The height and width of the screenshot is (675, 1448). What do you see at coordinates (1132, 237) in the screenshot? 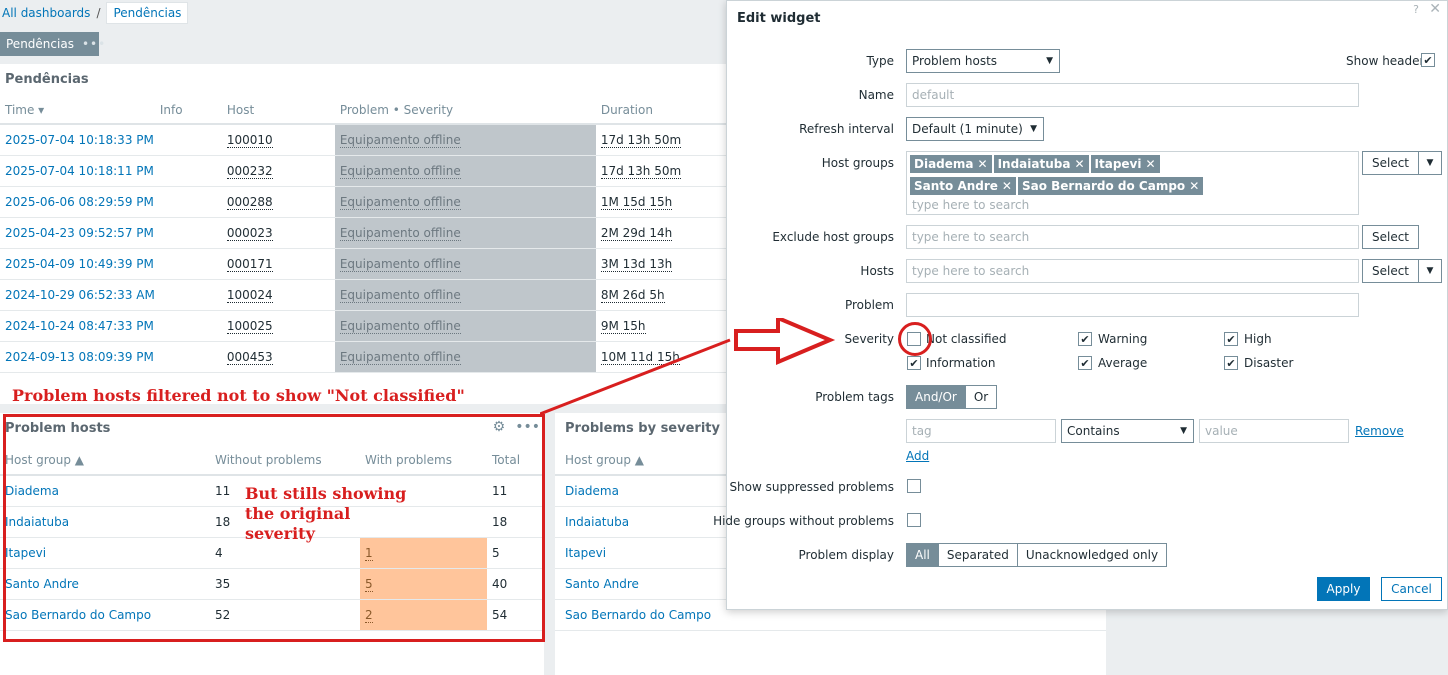
I see `exclude-host-groups-input: type here to search` at bounding box center [1132, 237].